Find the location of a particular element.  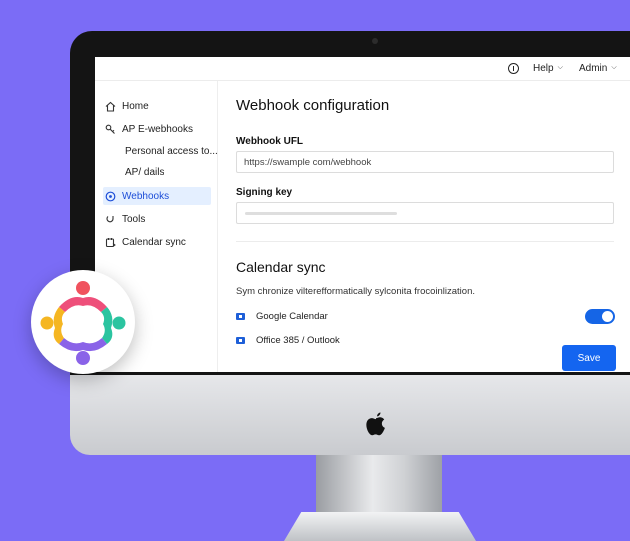

google-calendar-label: Google Calendar is located at coordinates (292, 316).